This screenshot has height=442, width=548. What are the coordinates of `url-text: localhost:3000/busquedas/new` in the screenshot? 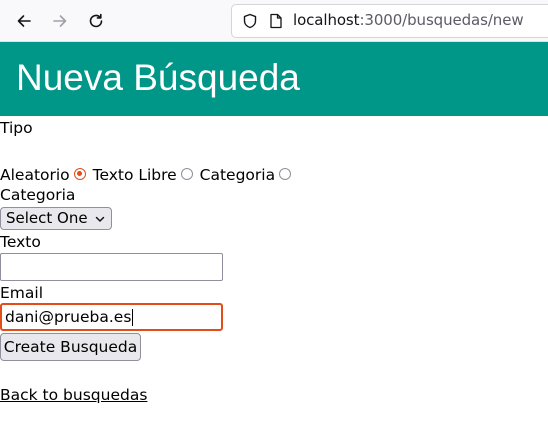 It's located at (408, 21).